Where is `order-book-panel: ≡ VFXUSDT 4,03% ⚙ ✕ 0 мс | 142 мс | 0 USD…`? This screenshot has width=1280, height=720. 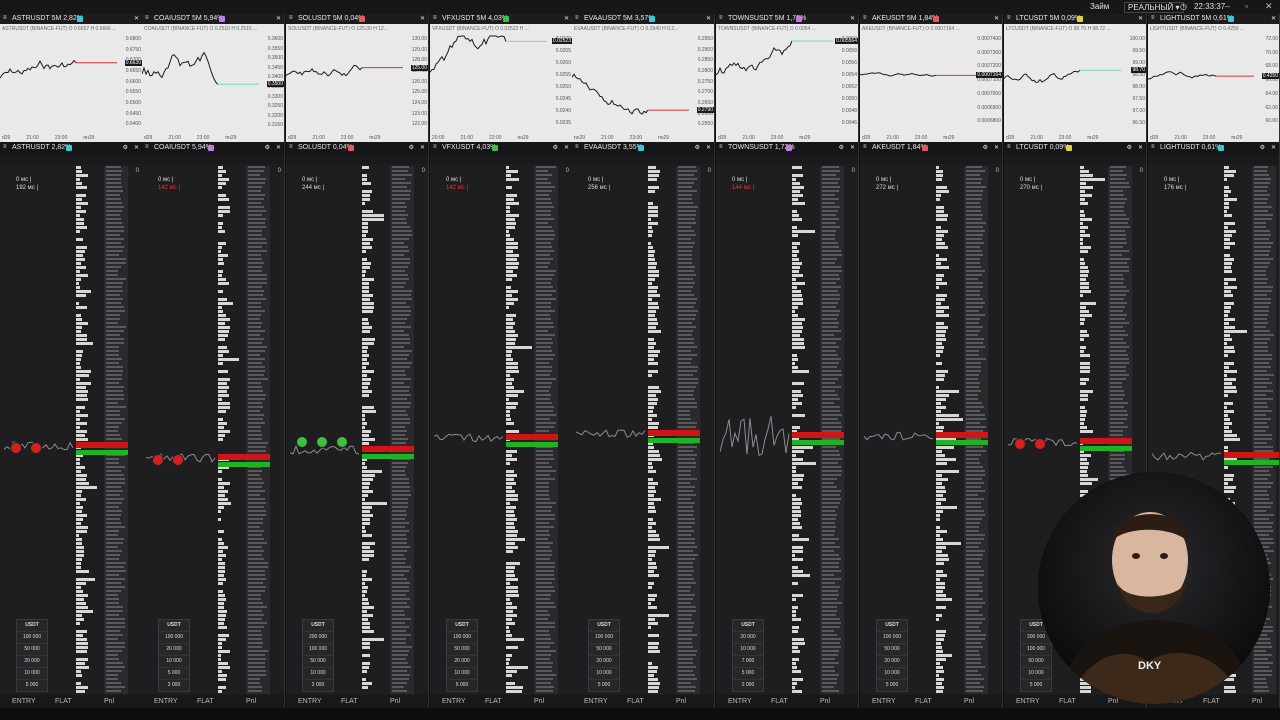
order-book-panel: ≡ VFXUSDT 4,03% ⚙ ✕ 0 мс | 142 мс | 0 USD… is located at coordinates (501, 425).